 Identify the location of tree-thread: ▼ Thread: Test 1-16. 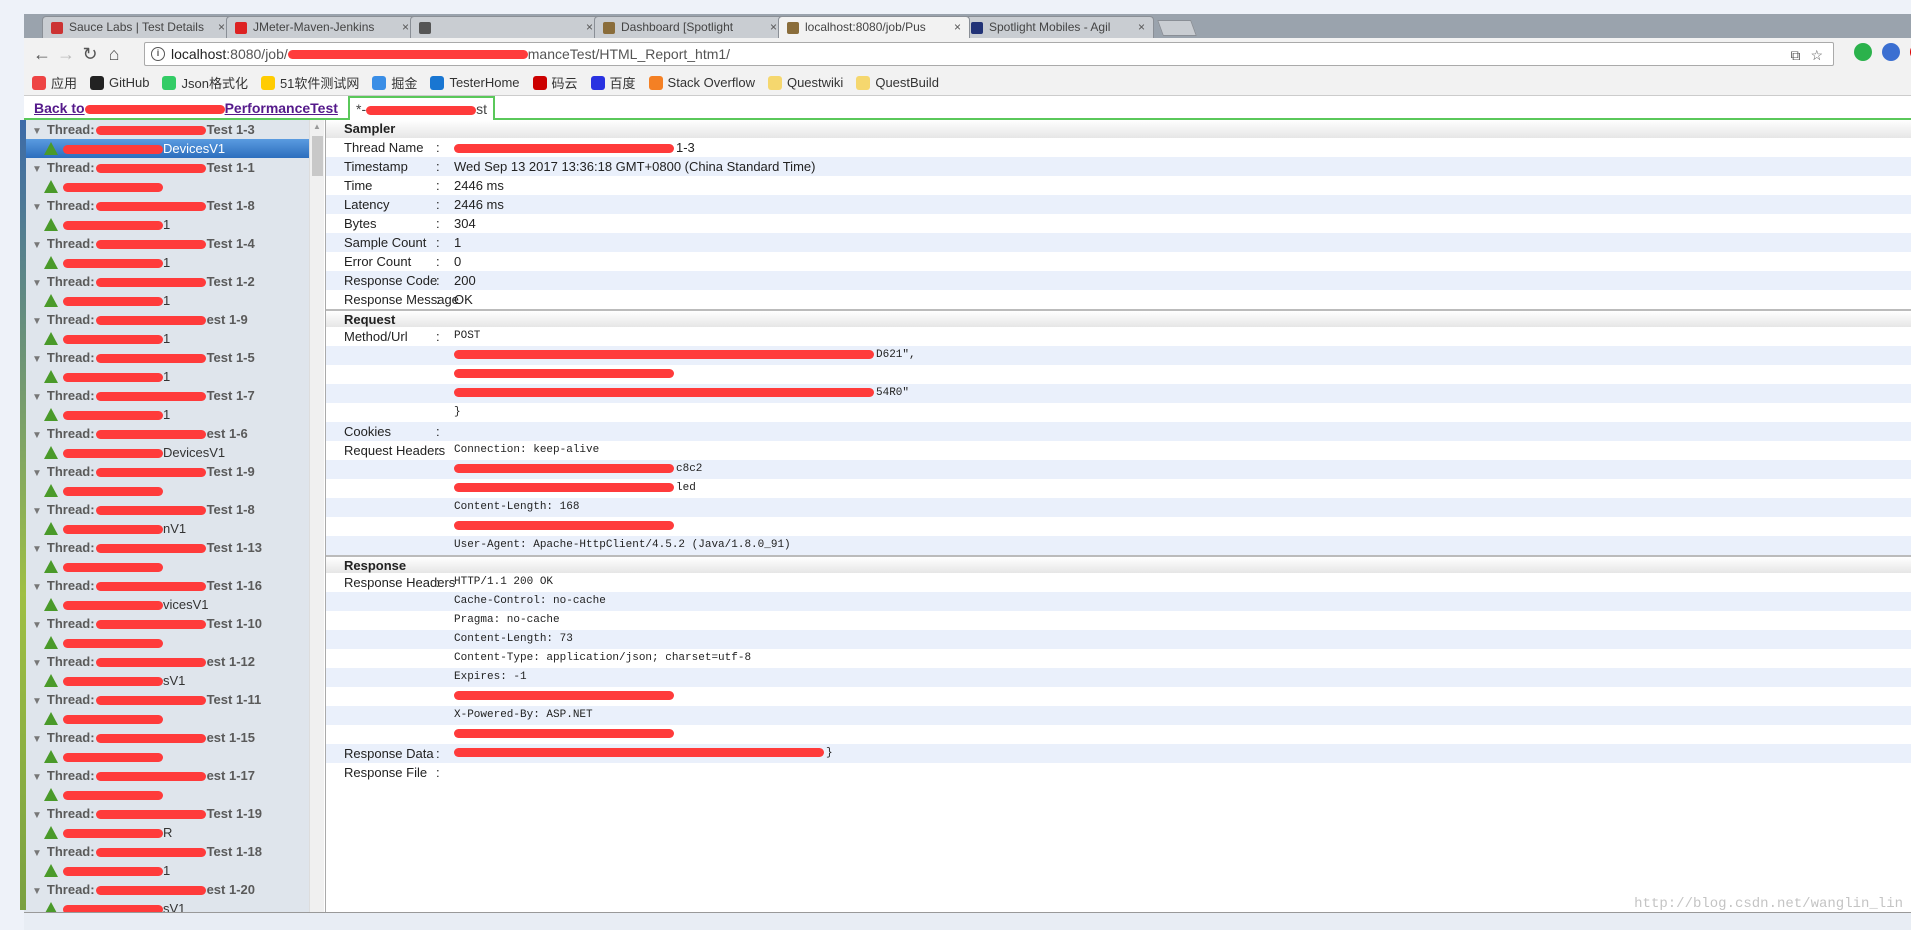
(174, 585).